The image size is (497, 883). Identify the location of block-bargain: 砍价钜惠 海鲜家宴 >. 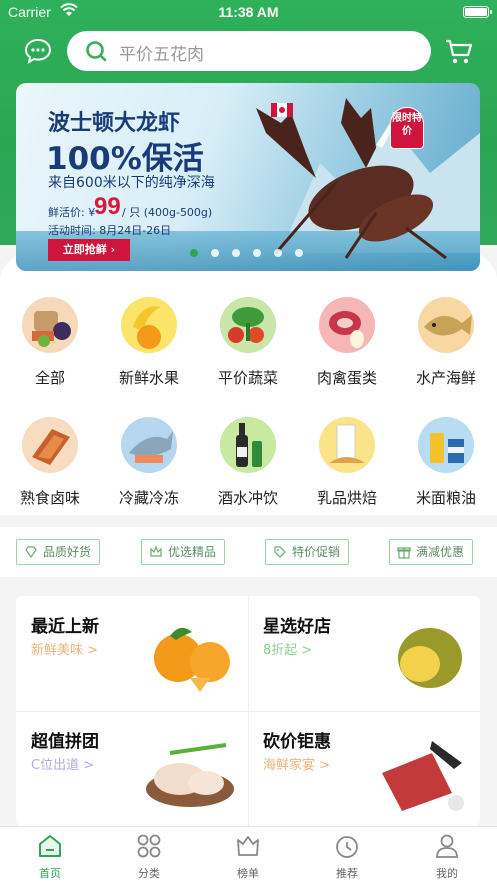
(364, 768).